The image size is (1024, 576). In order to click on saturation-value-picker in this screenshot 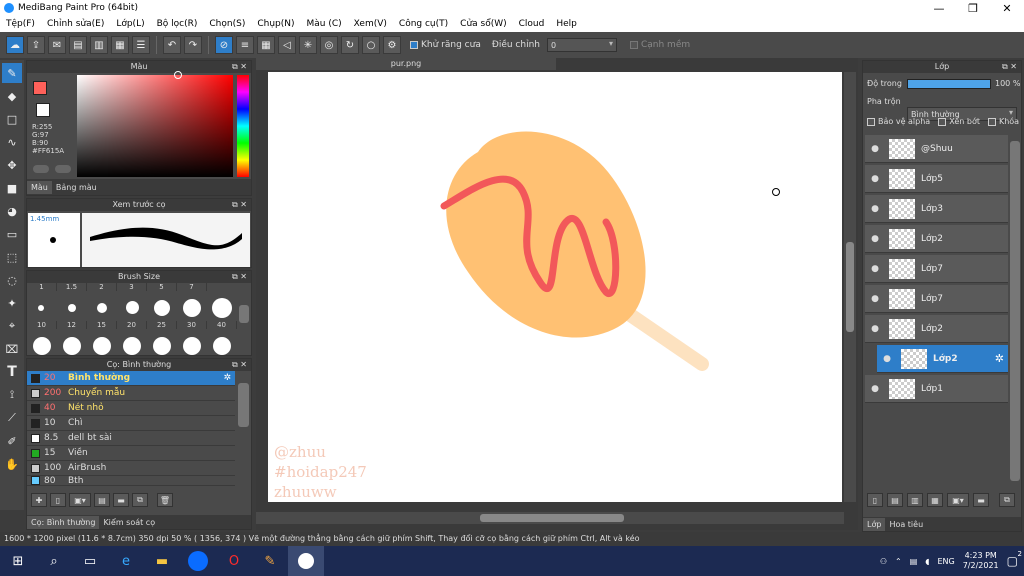, I will do `click(155, 126)`.